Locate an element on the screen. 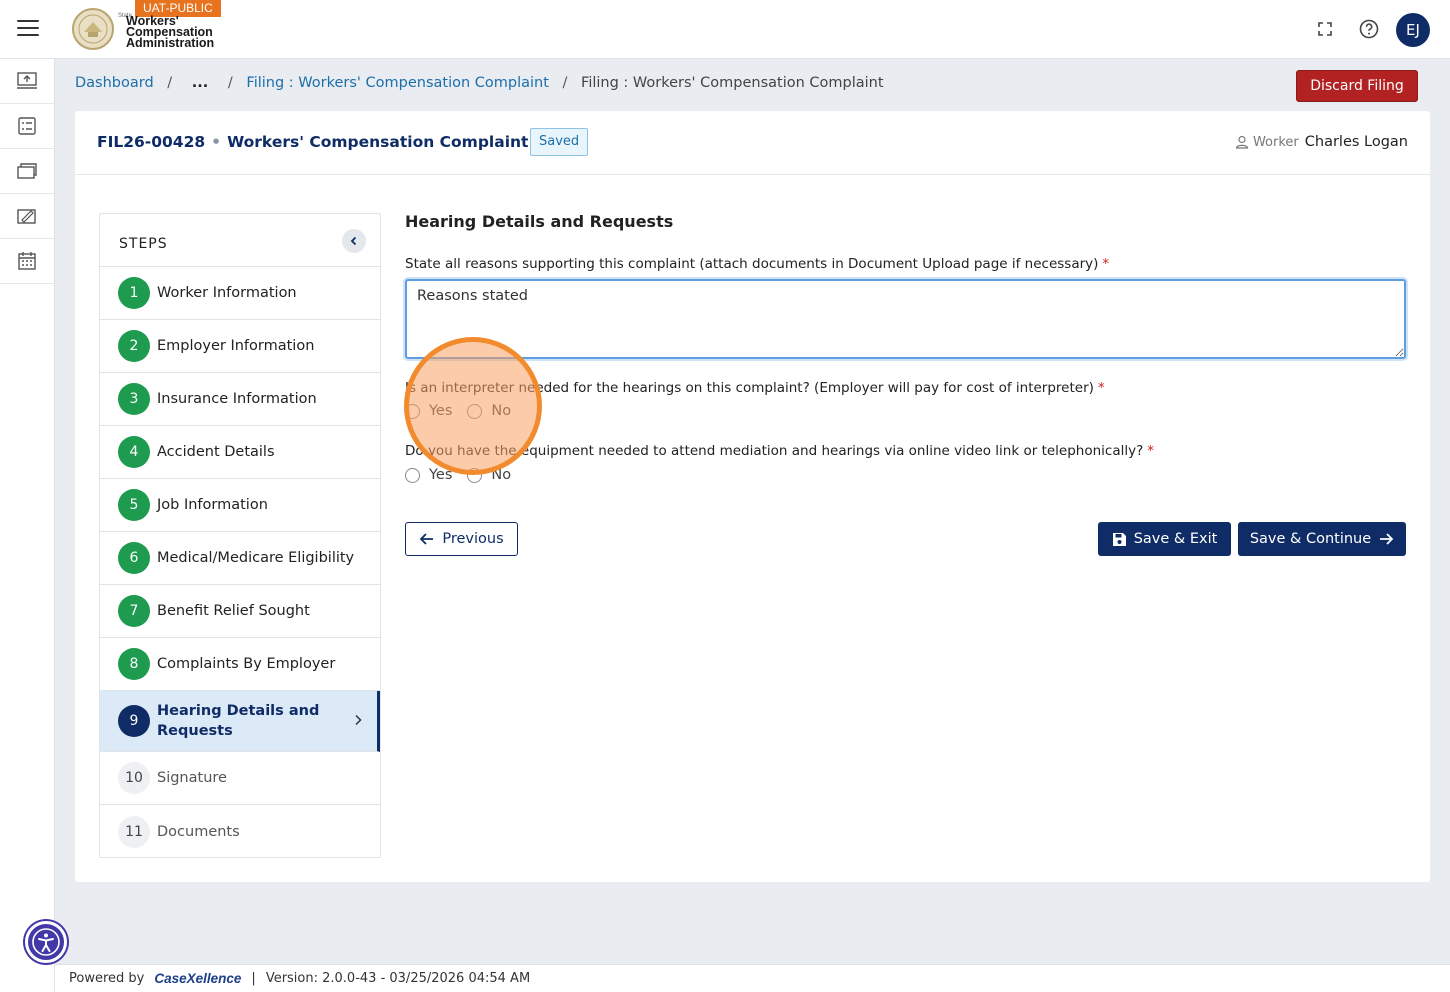 Image resolution: width=1450 pixels, height=992 pixels. calendar-icon is located at coordinates (27, 261).